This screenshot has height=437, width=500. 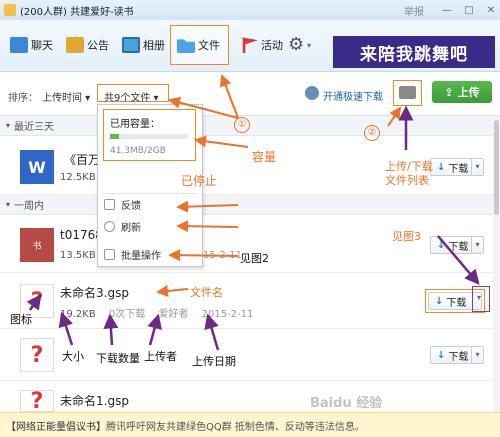 What do you see at coordinates (66, 96) in the screenshot?
I see `sort-dropdown: 上传时间 ▾` at bounding box center [66, 96].